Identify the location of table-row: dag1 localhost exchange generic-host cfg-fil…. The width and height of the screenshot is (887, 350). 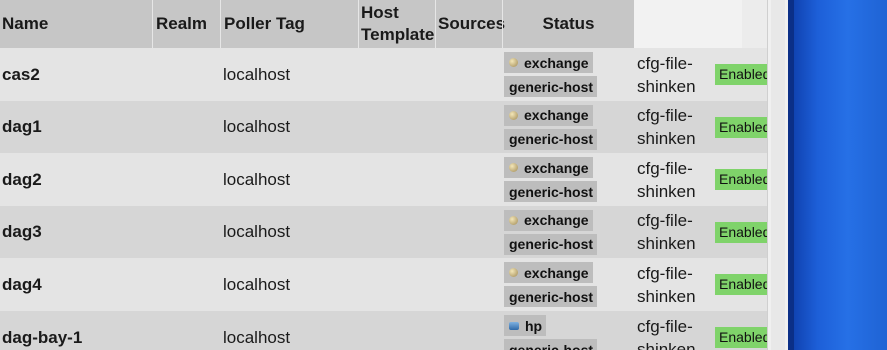
(383, 127).